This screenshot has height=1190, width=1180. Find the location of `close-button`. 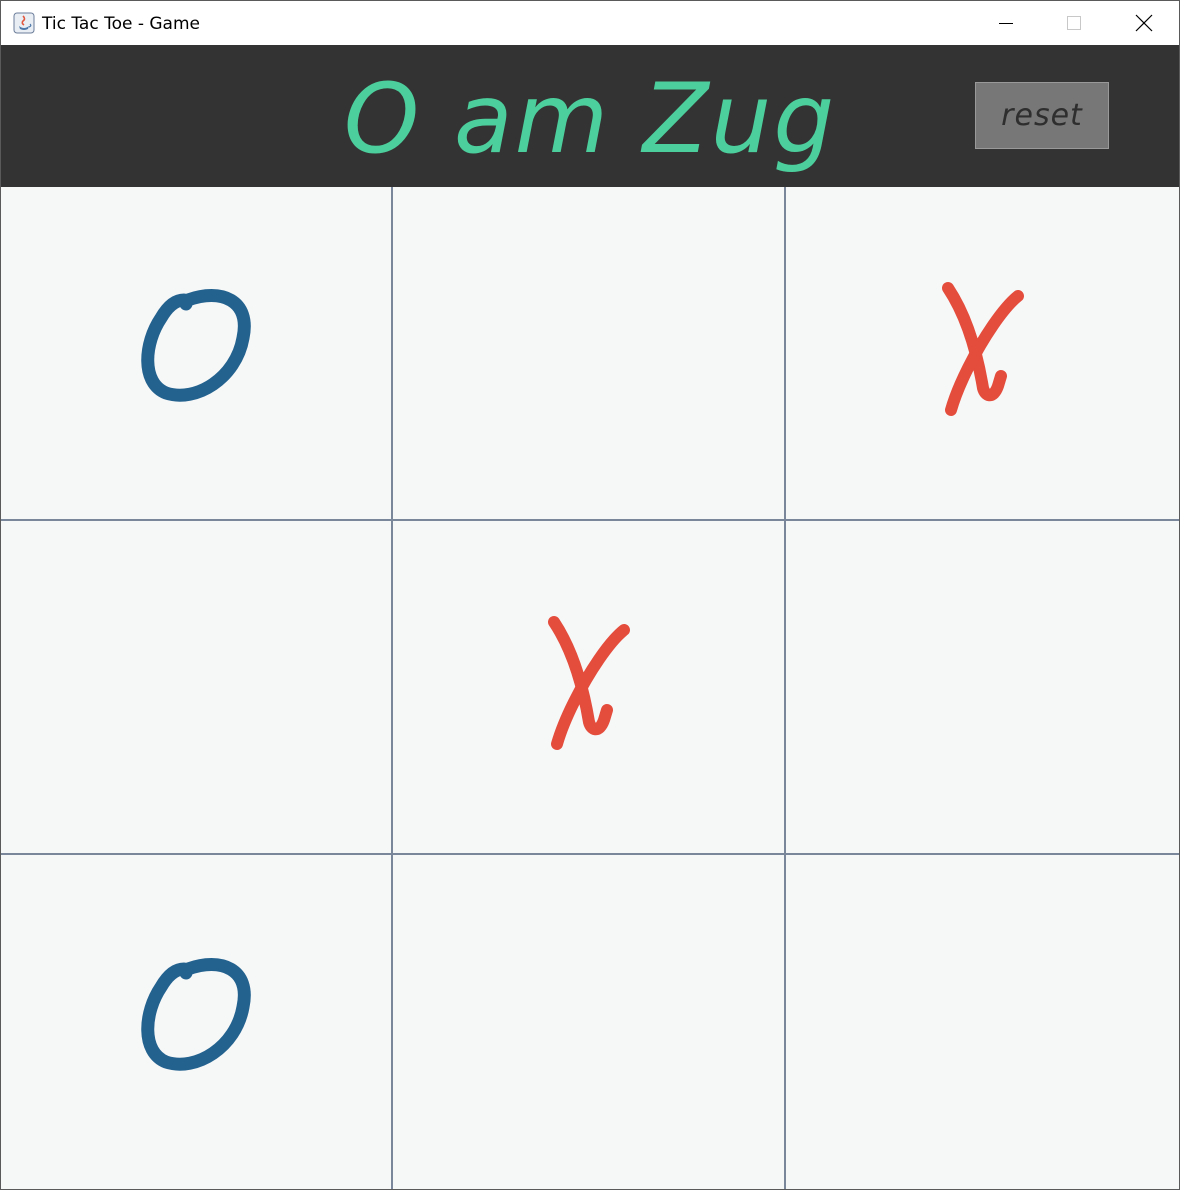

close-button is located at coordinates (1144, 23).